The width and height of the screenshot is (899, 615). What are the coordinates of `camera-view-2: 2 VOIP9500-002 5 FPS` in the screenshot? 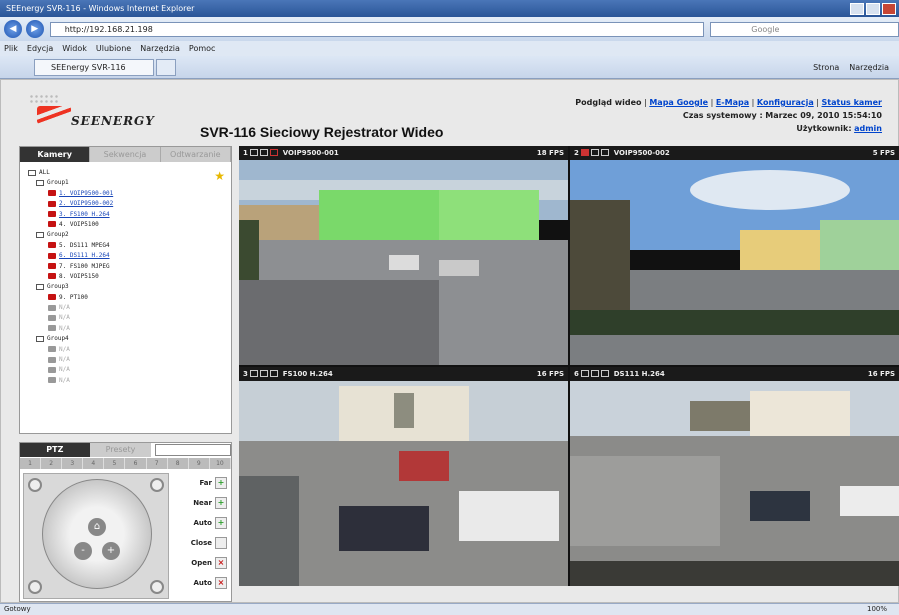 It's located at (734, 255).